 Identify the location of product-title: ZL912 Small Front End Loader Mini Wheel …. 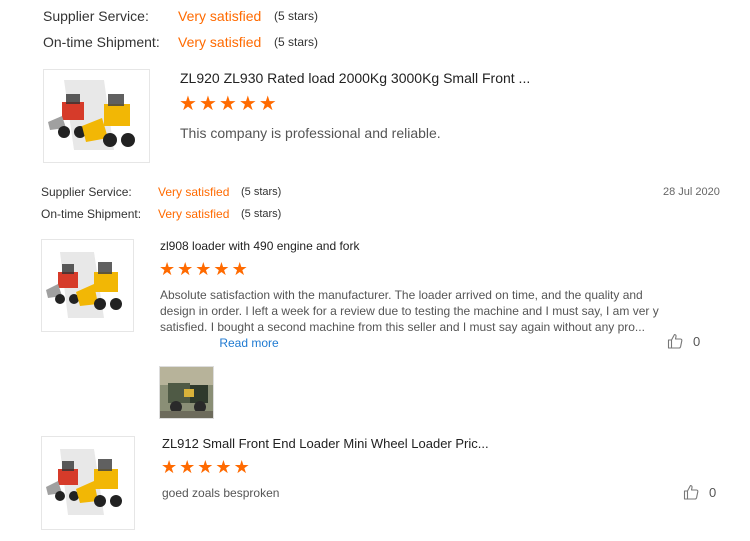
(325, 443).